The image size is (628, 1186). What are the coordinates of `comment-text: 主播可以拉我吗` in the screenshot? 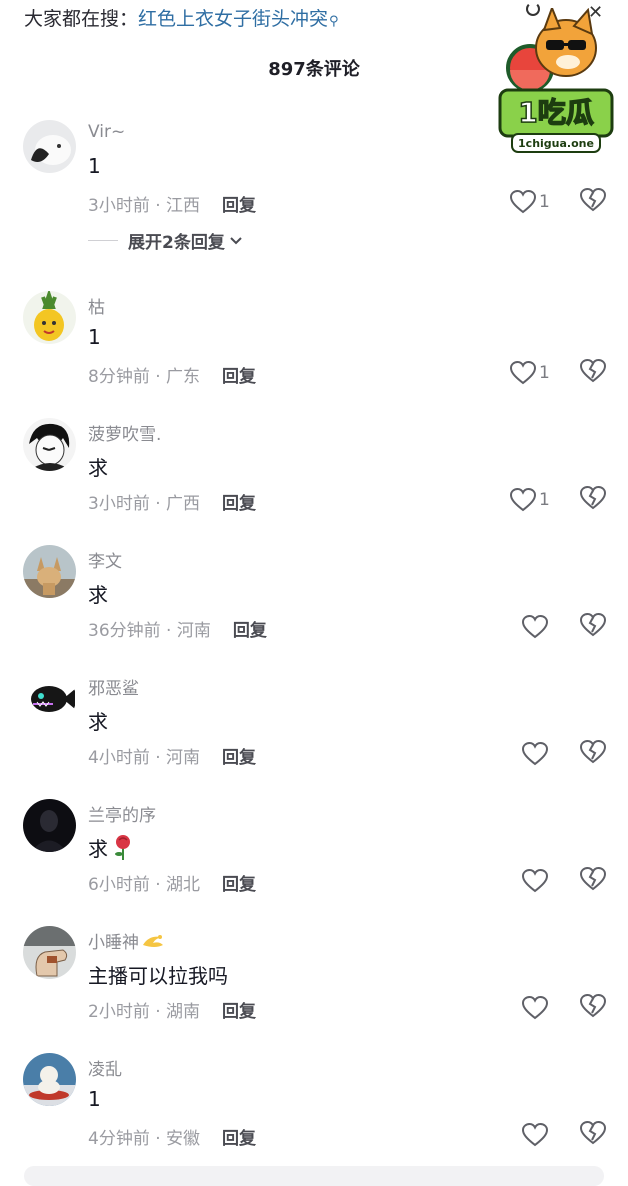 It's located at (158, 974).